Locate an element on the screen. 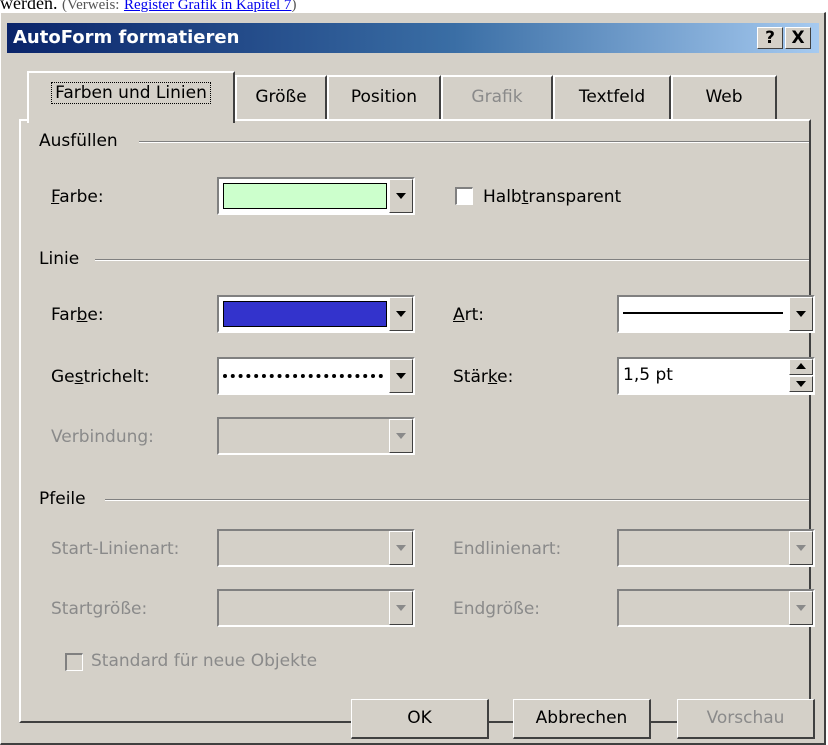  fill-group-divider is located at coordinates (474, 142).